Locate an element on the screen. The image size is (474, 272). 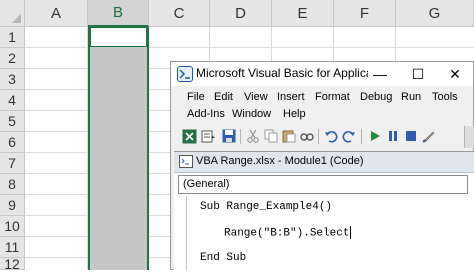
code-line: Sub Range_Example4() is located at coordinates (266, 207).